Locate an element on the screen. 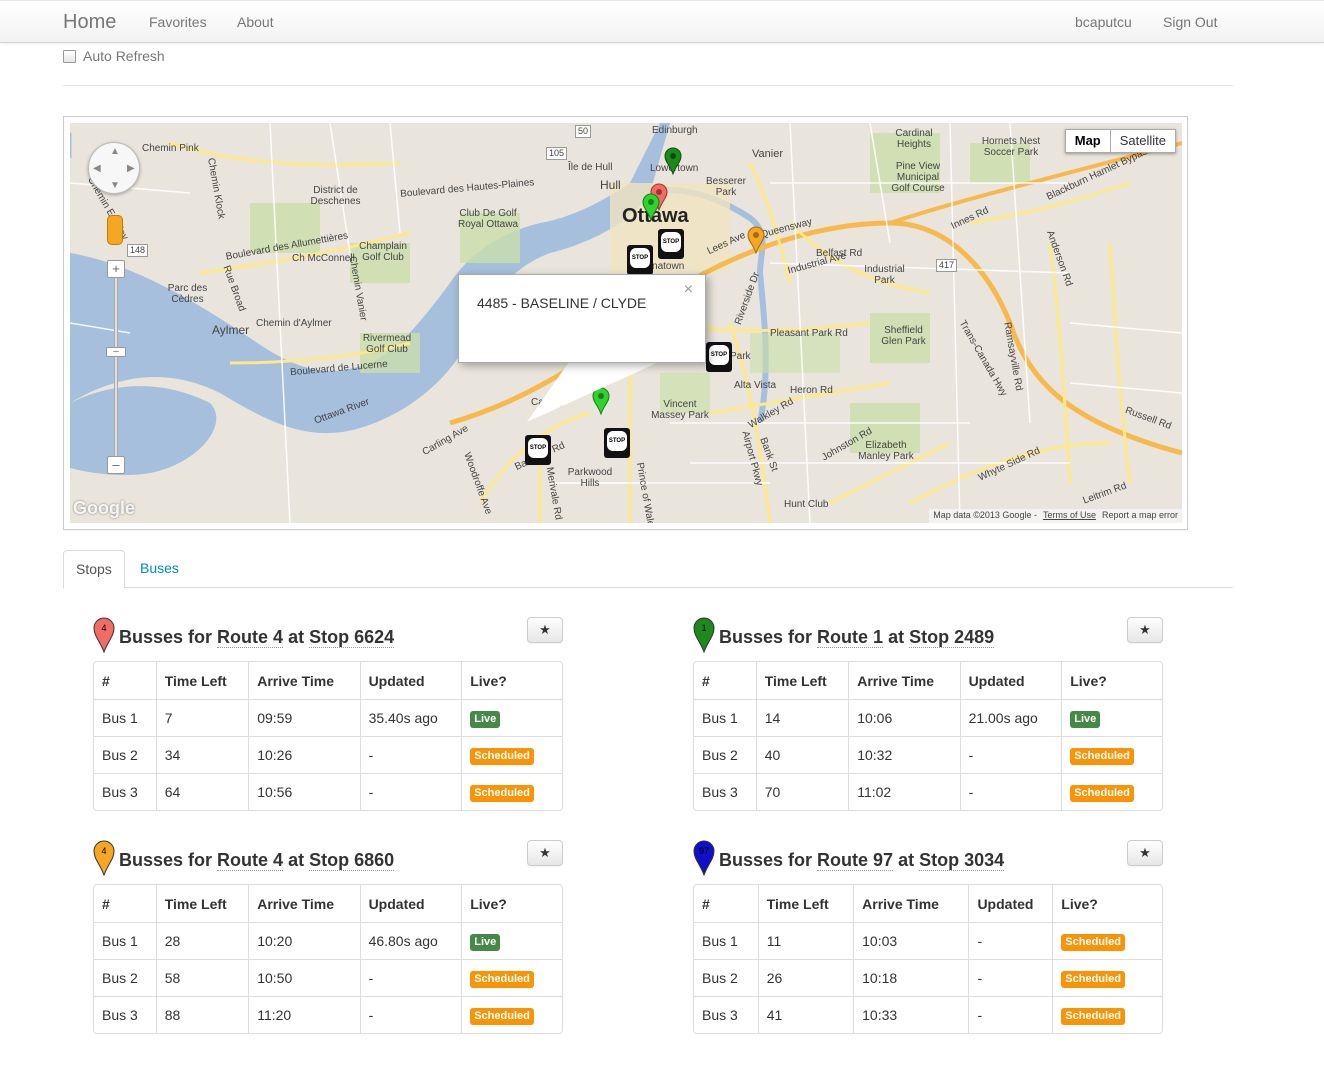  map-highway-shield: 148 is located at coordinates (138, 250).